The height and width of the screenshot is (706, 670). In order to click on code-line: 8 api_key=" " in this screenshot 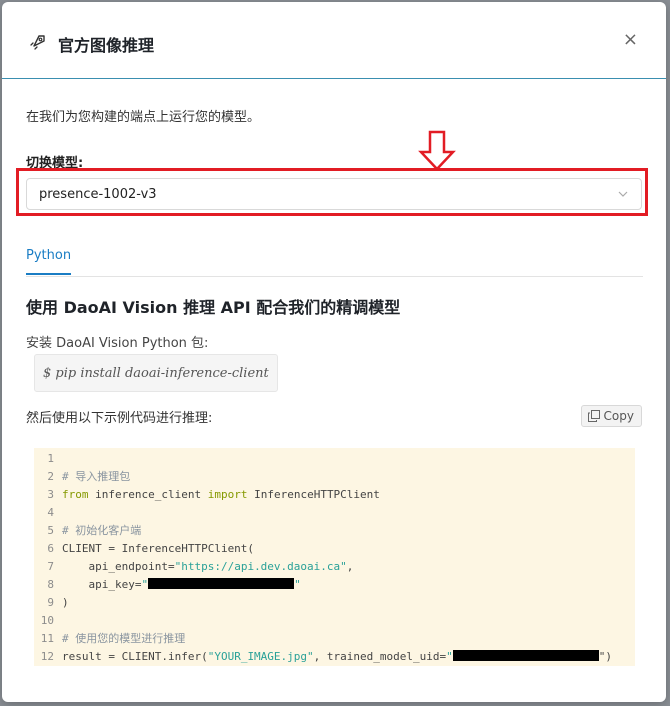, I will do `click(334, 585)`.